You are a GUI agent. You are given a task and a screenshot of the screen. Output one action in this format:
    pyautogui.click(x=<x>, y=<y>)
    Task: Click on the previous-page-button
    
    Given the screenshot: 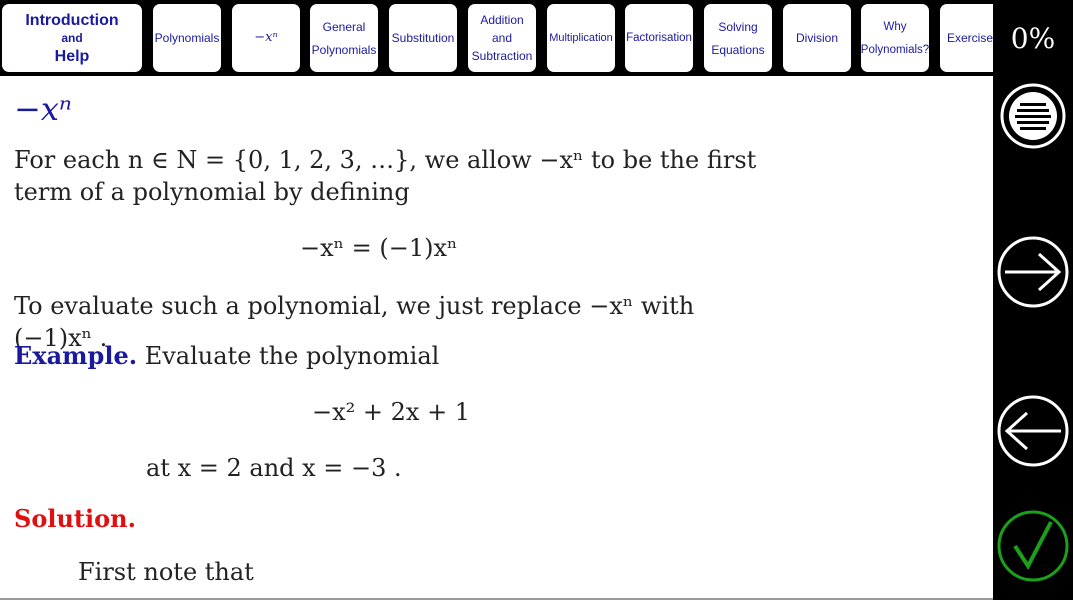 What is the action you would take?
    pyautogui.click(x=1033, y=431)
    